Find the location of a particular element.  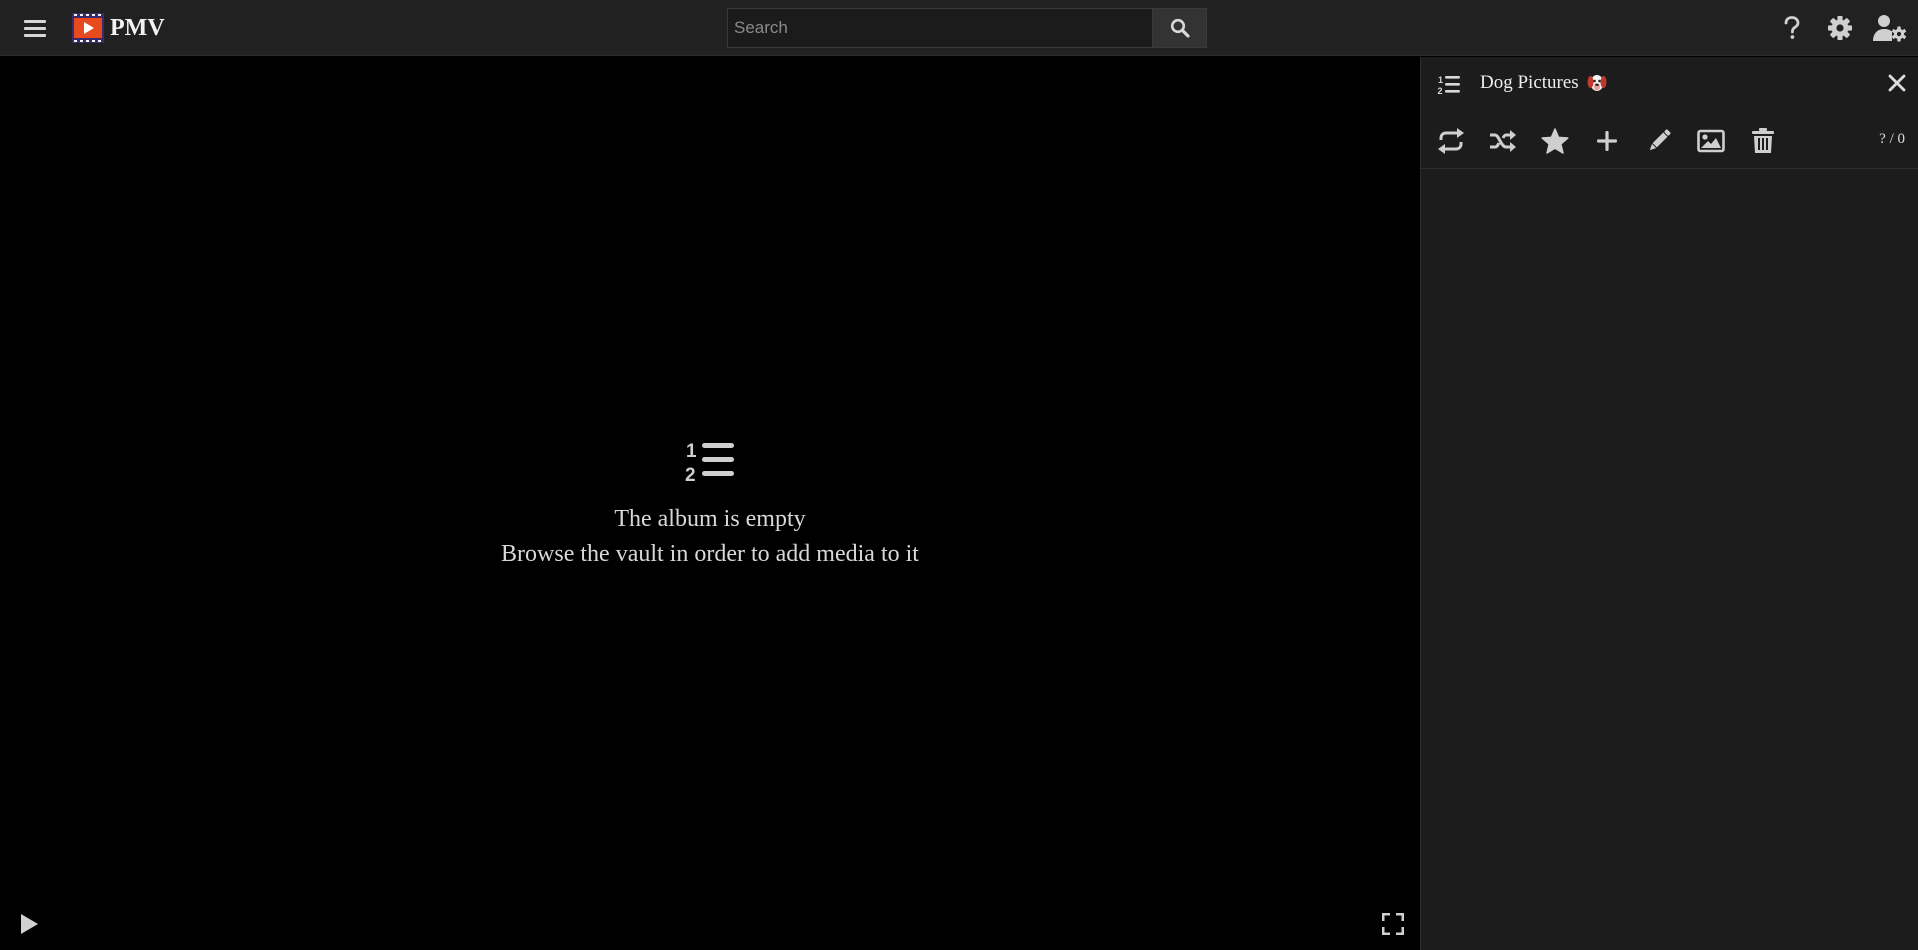

search-icon is located at coordinates (1180, 28).